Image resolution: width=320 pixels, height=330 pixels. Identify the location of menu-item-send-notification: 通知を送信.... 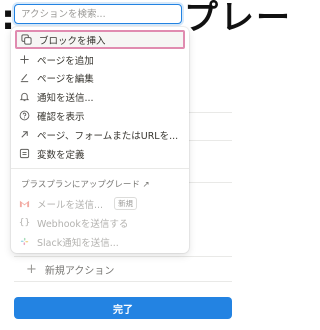
(100, 96).